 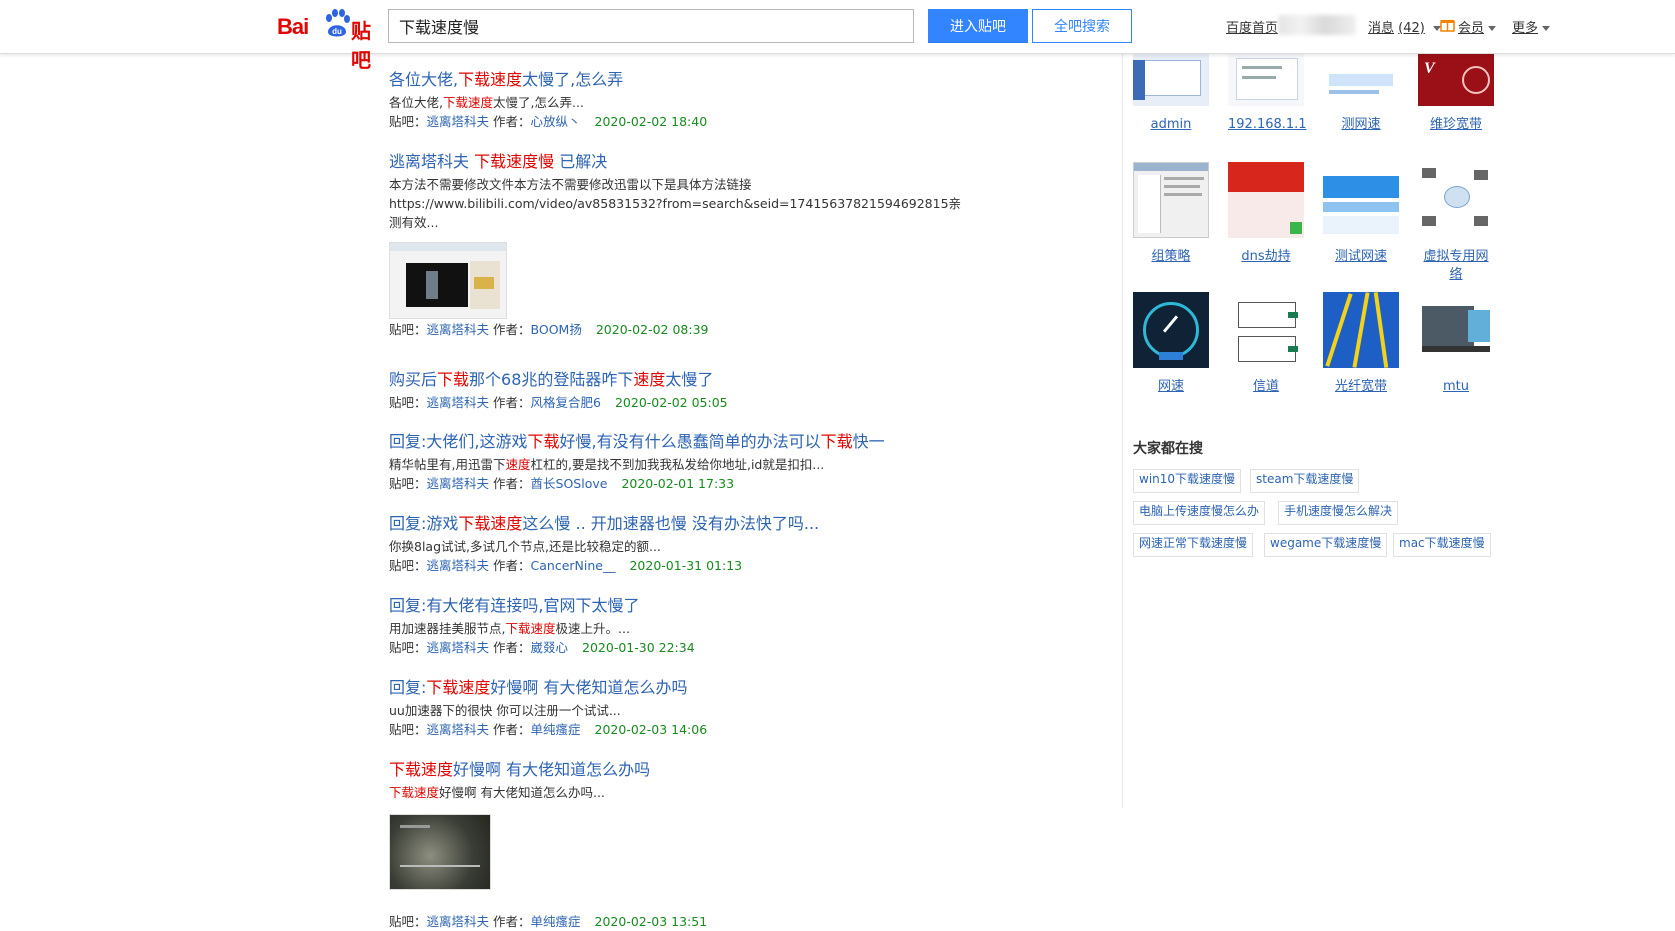 What do you see at coordinates (1305, 481) in the screenshot?
I see `hot-search-tag: steam下载速度慢` at bounding box center [1305, 481].